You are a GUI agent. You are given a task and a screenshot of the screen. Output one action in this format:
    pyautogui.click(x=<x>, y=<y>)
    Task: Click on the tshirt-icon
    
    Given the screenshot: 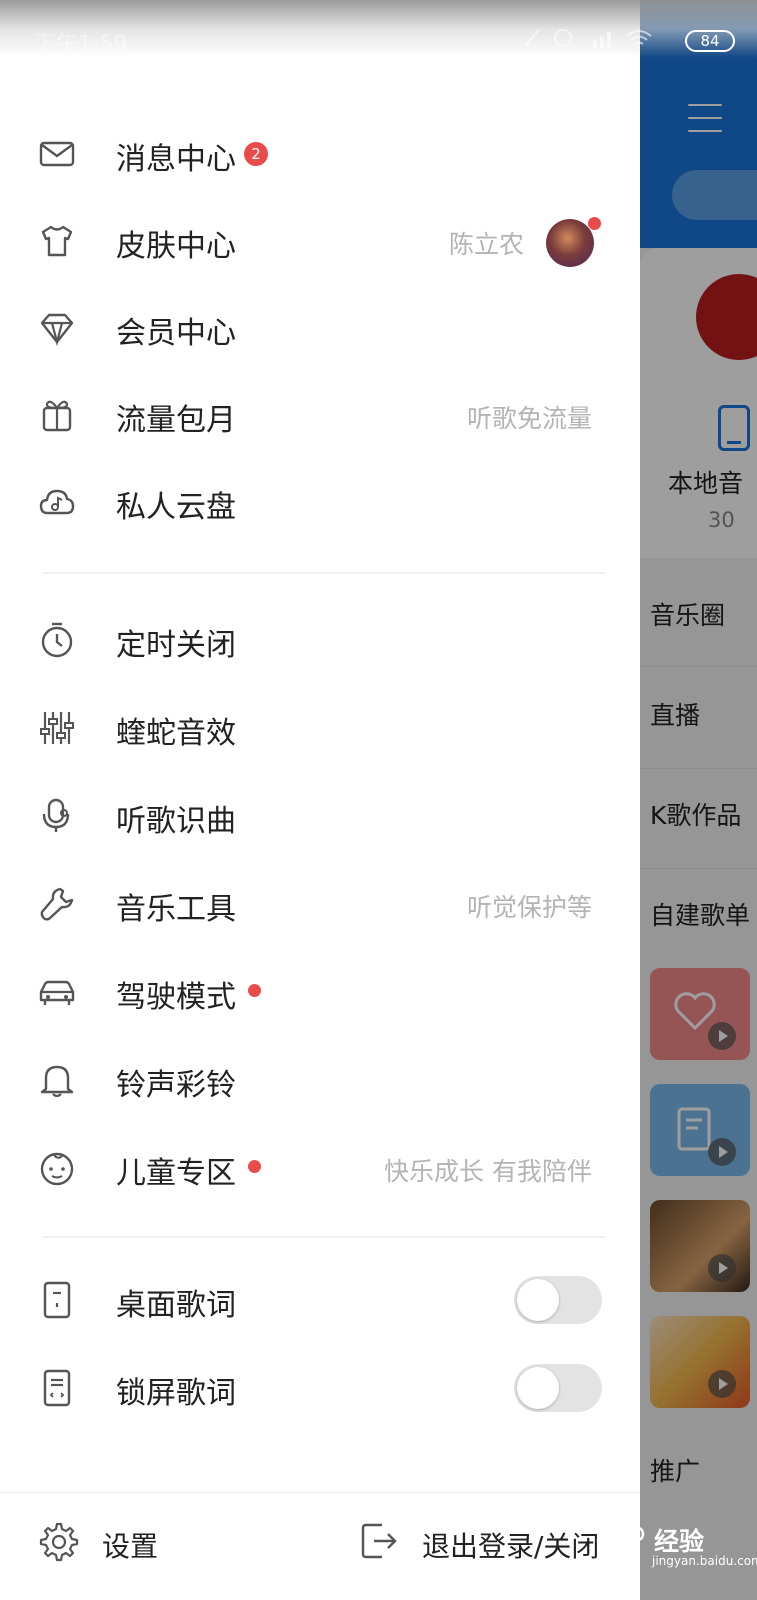 What is the action you would take?
    pyautogui.click(x=57, y=241)
    